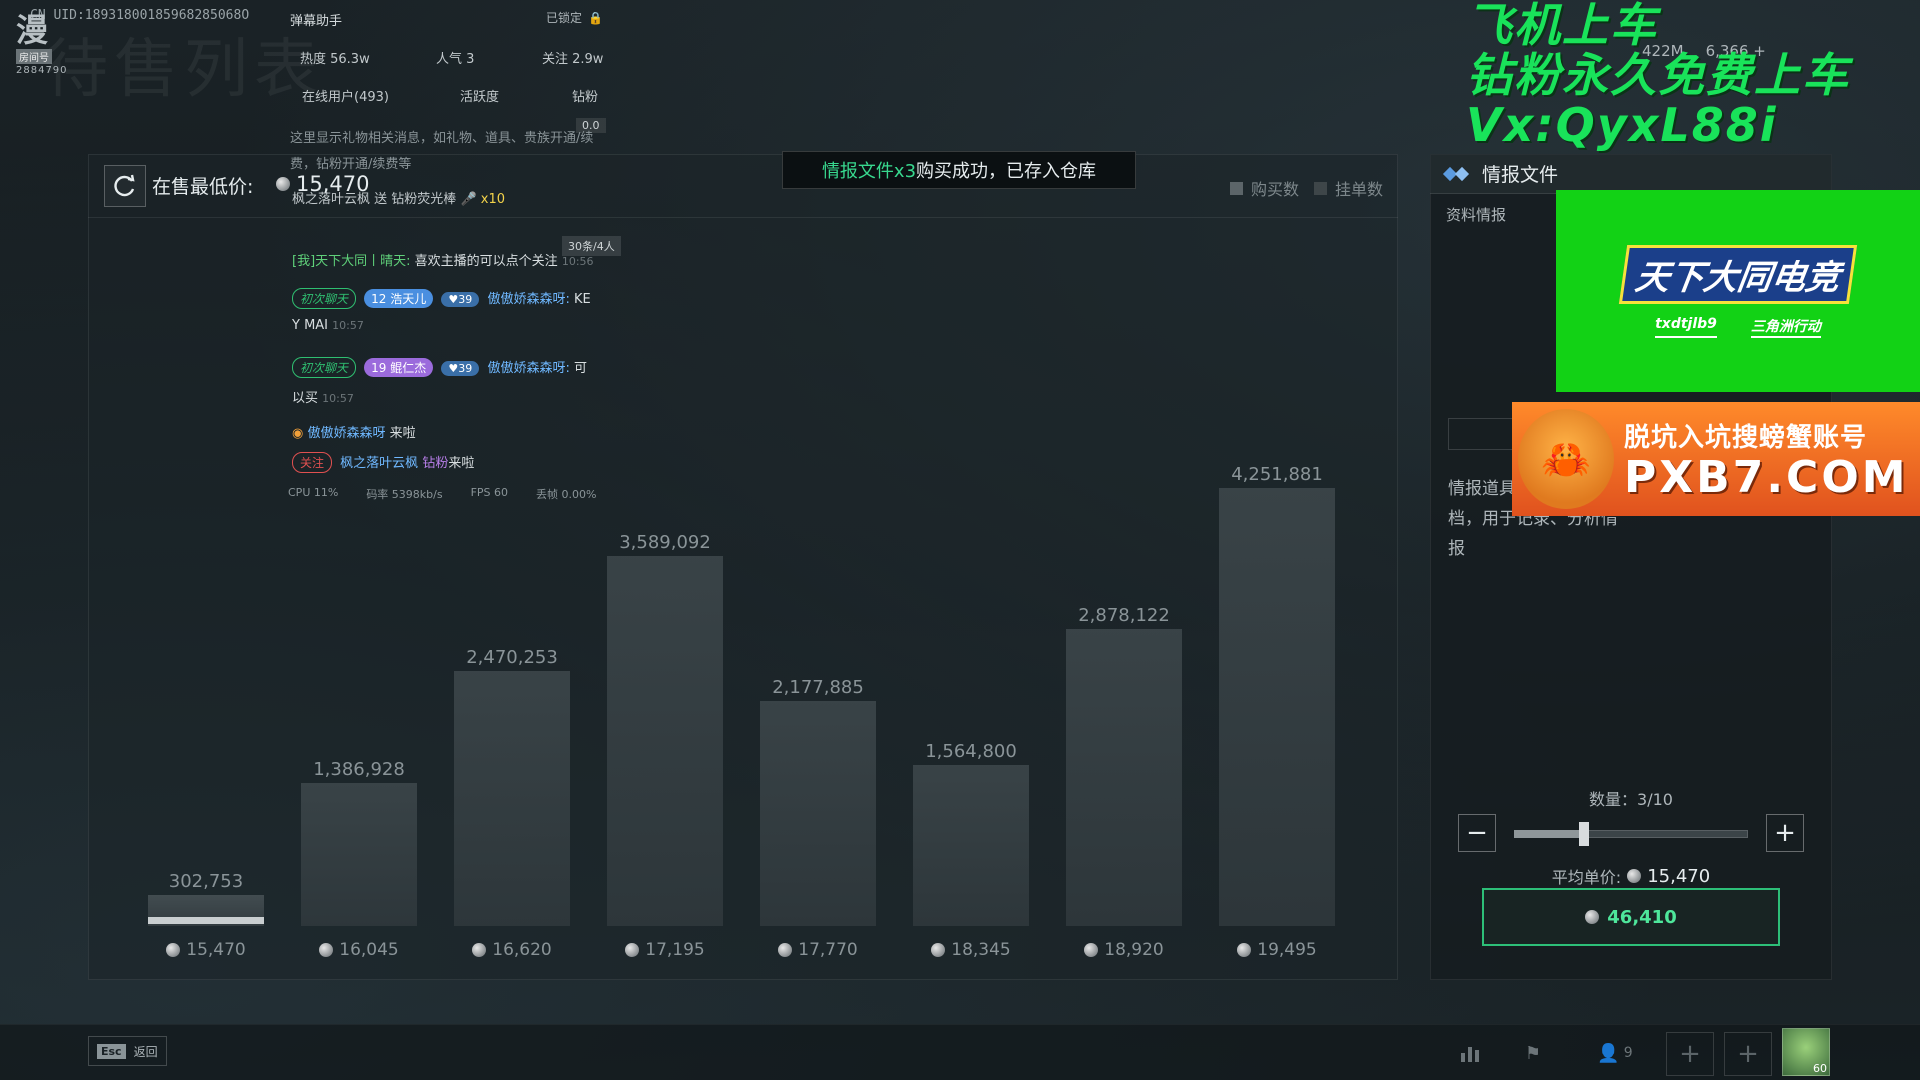  What do you see at coordinates (675, 950) in the screenshot?
I see `chart-x-label-text: 17,195` at bounding box center [675, 950].